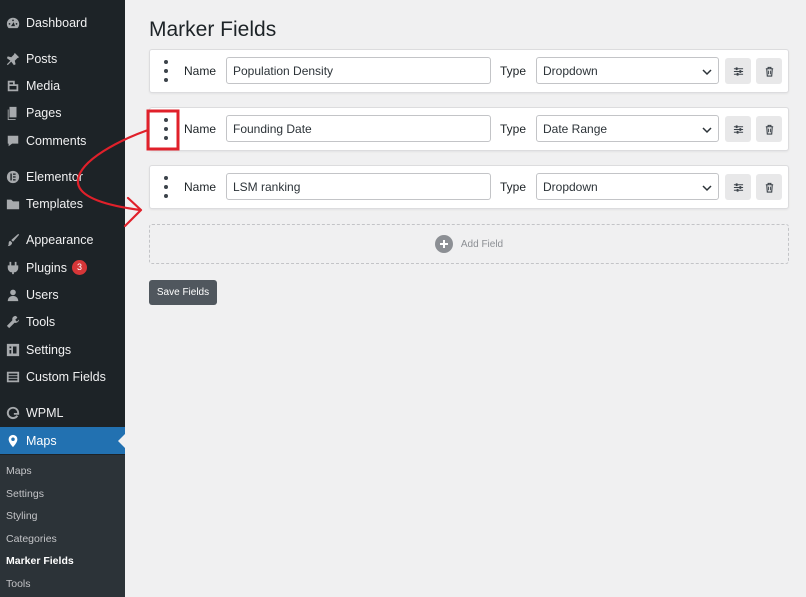 The height and width of the screenshot is (597, 806). What do you see at coordinates (13, 295) in the screenshot?
I see `users-icon` at bounding box center [13, 295].